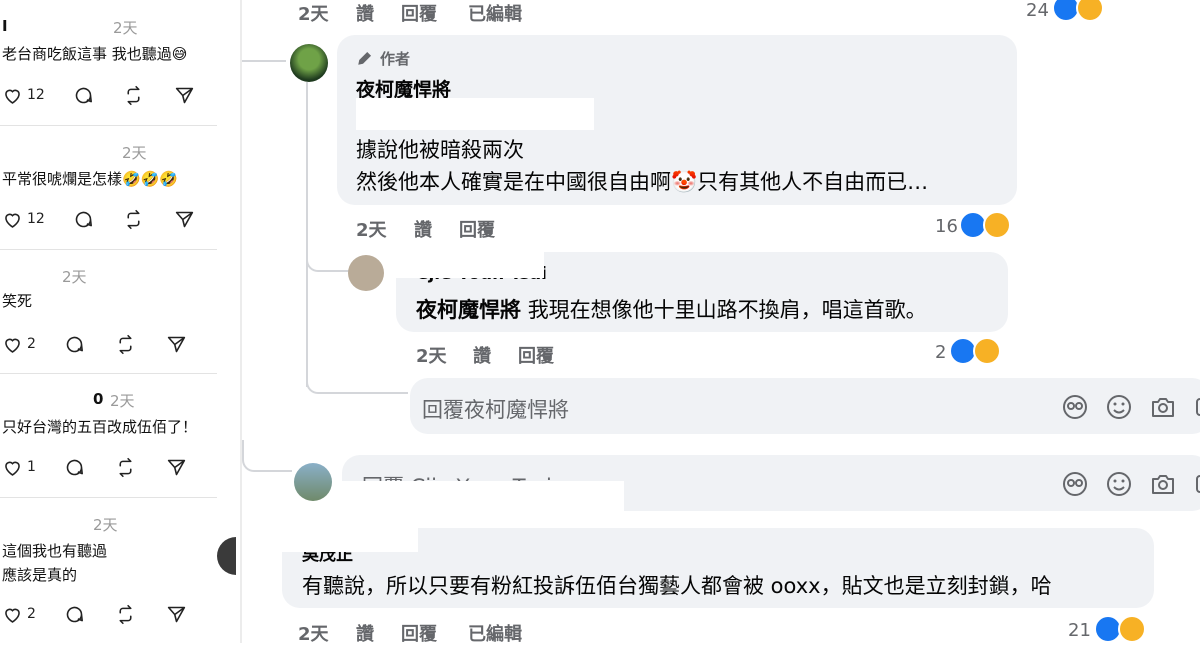 This screenshot has width=1200, height=646. I want to click on reply-input-placeholder: 回覆夜柯魔悍將, so click(495, 409).